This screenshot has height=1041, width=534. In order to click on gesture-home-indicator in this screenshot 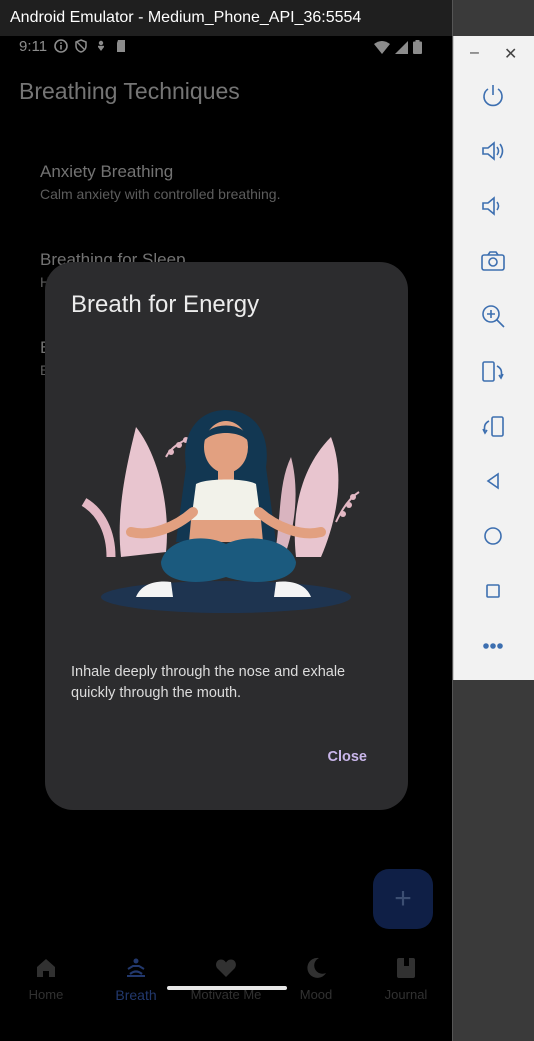, I will do `click(227, 988)`.